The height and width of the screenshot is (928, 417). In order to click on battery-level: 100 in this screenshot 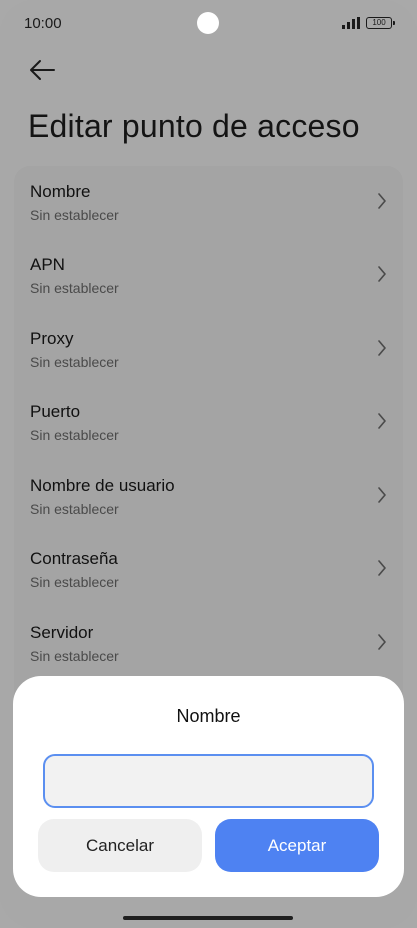, I will do `click(379, 22)`.